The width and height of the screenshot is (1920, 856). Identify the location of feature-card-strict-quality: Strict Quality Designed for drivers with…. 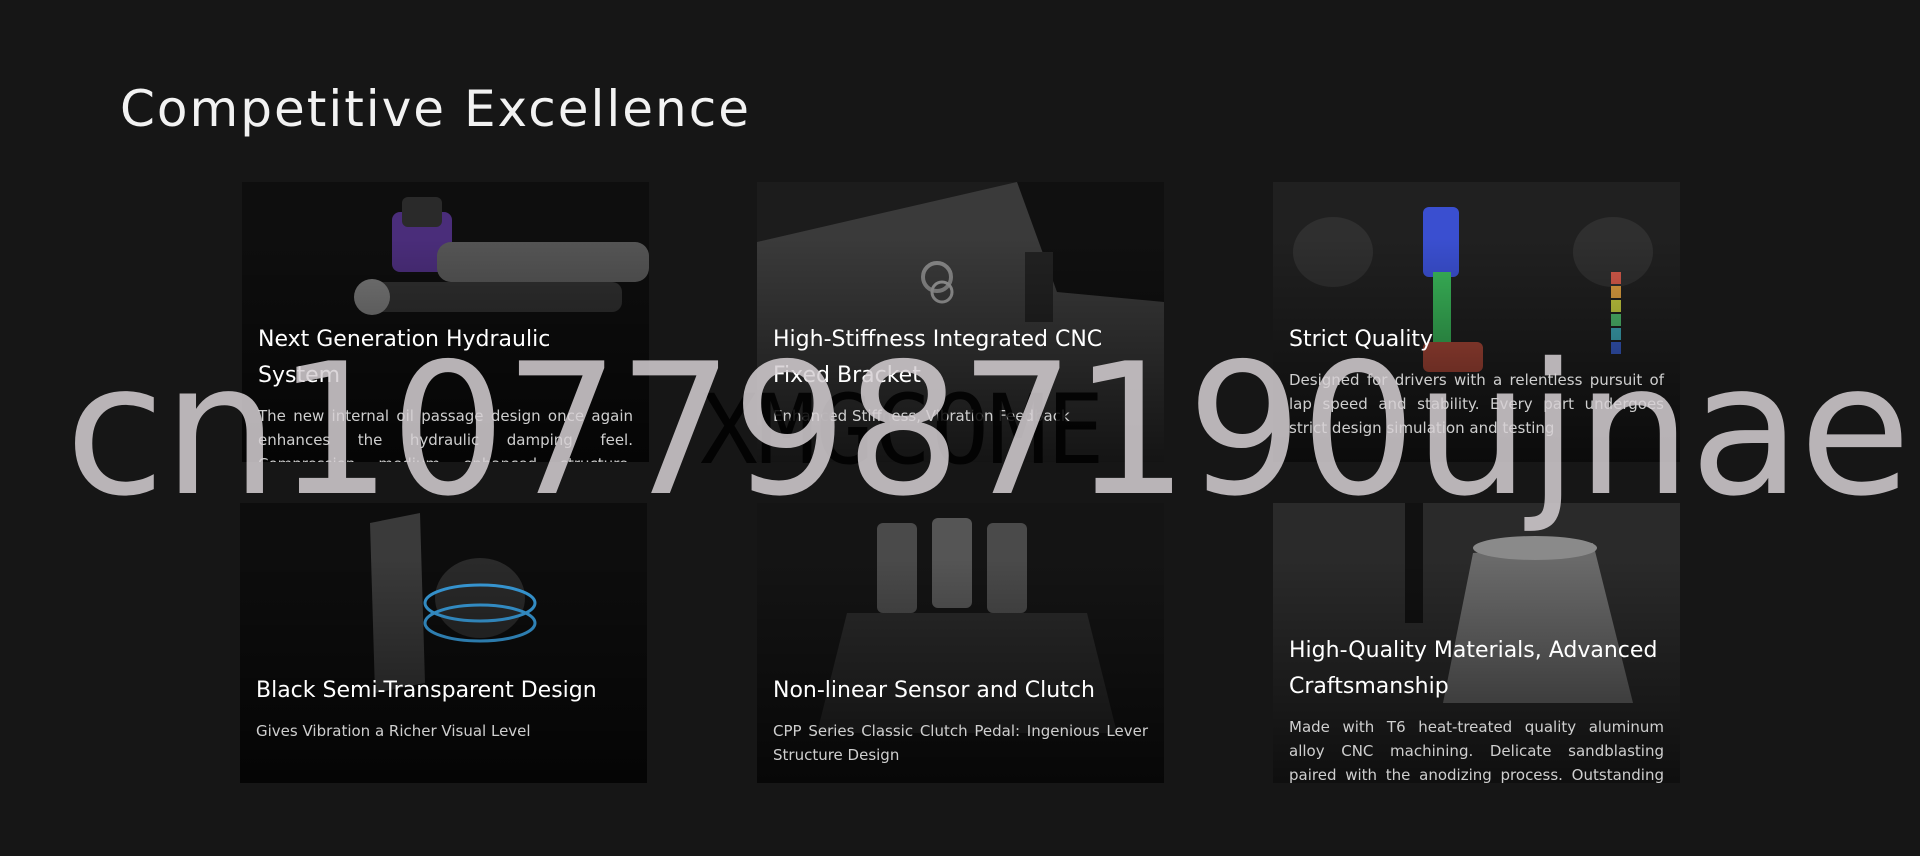
(1476, 322).